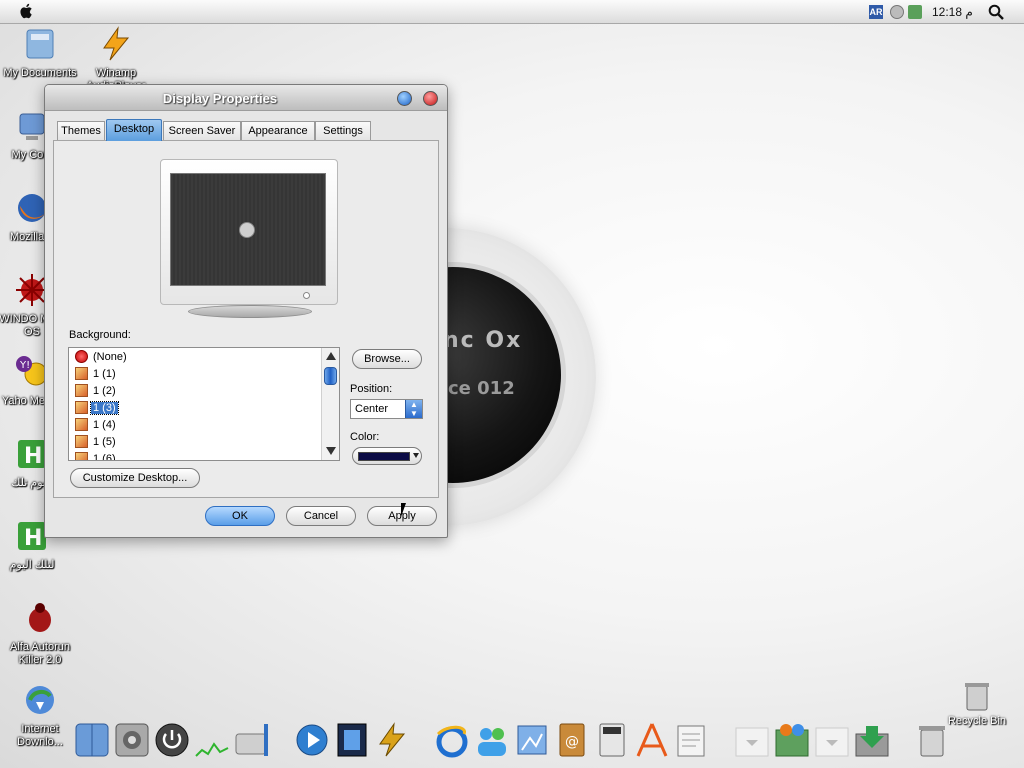 This screenshot has height=768, width=1024. I want to click on messenger-icon, so click(492, 740).